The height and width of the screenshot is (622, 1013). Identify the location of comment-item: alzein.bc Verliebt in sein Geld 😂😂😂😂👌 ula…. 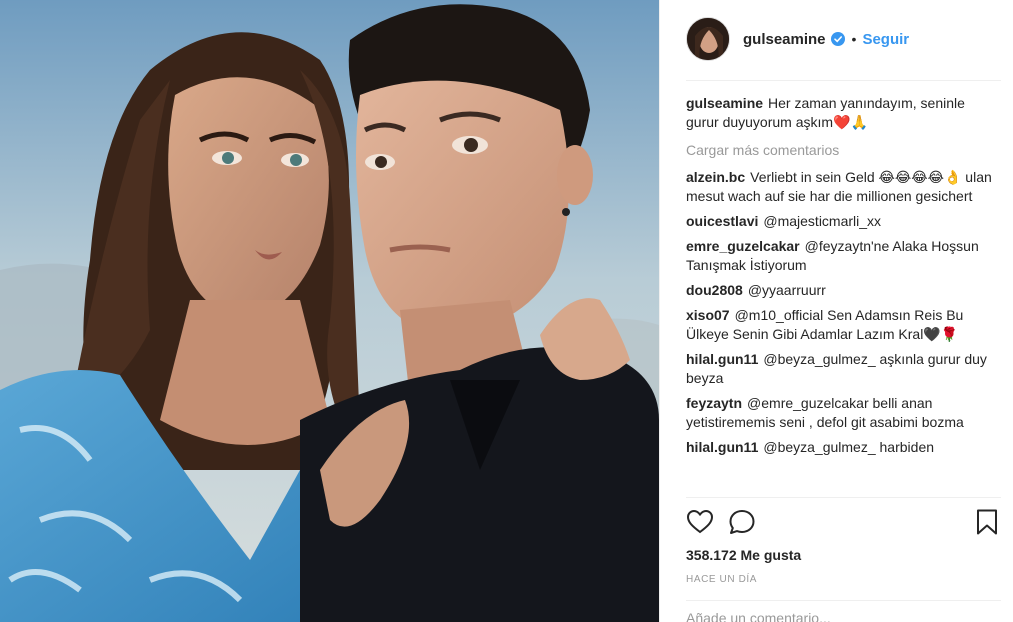
(841, 187).